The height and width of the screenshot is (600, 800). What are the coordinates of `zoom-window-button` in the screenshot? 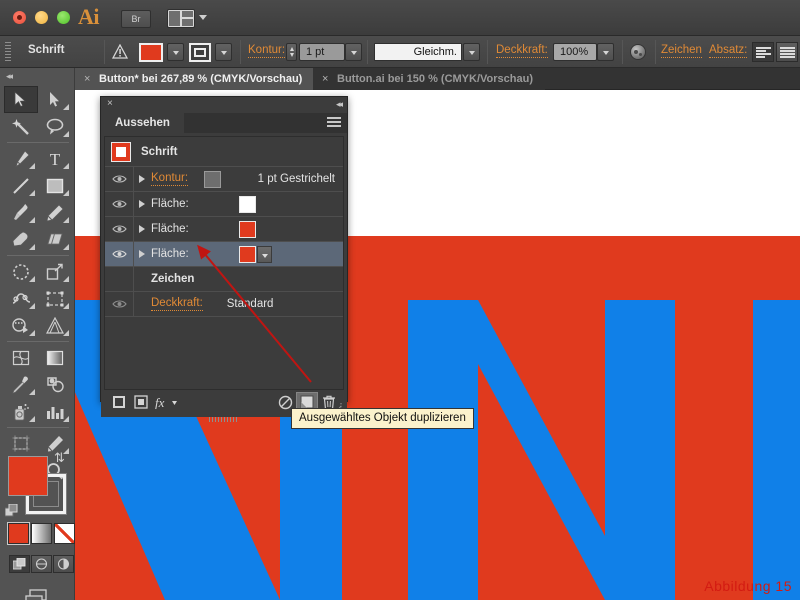 It's located at (63, 17).